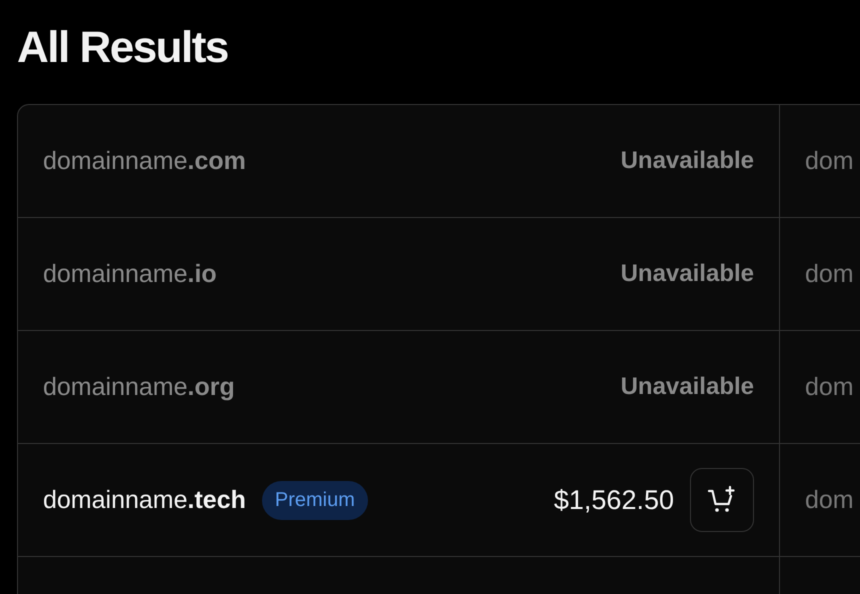  Describe the element at coordinates (144, 500) in the screenshot. I see `domain-name: domainname.tech` at that location.